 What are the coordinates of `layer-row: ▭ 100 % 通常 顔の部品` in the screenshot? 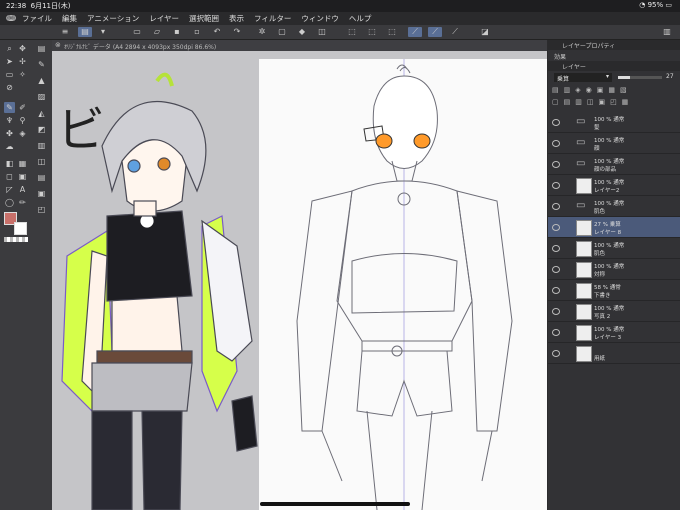 It's located at (614, 164).